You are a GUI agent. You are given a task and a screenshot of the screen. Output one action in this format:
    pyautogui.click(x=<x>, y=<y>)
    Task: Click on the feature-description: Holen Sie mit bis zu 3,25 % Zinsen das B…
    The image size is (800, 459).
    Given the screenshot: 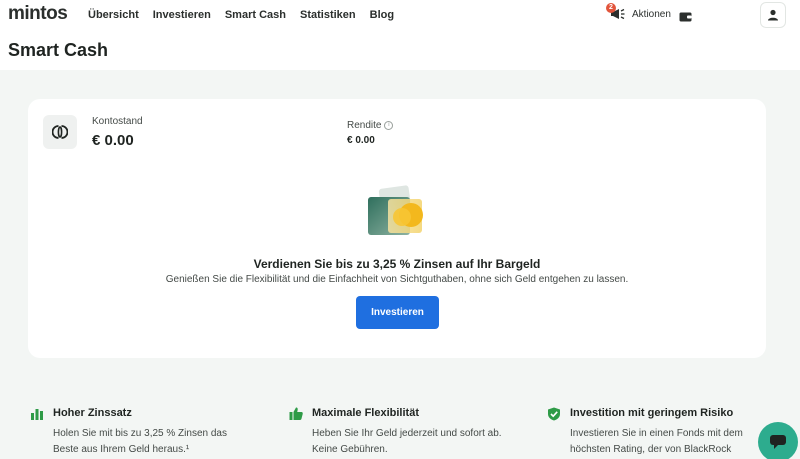 What is the action you would take?
    pyautogui.click(x=140, y=441)
    